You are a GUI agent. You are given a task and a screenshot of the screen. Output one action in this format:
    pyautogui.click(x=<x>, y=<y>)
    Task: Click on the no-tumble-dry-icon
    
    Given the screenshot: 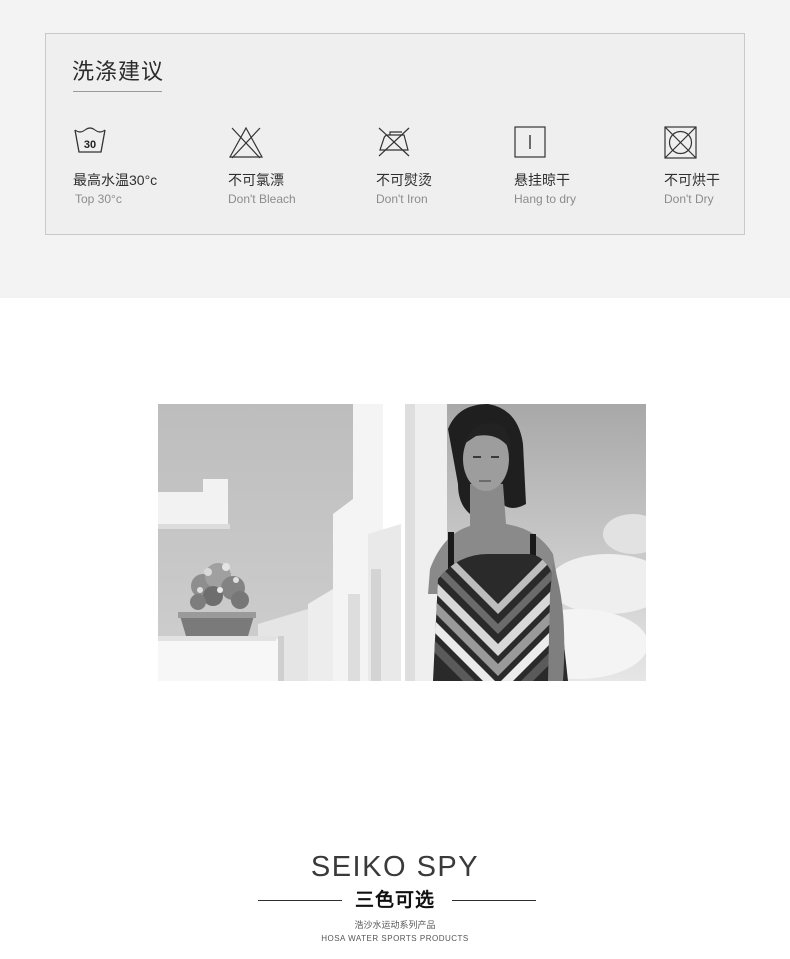 What is the action you would take?
    pyautogui.click(x=680, y=142)
    